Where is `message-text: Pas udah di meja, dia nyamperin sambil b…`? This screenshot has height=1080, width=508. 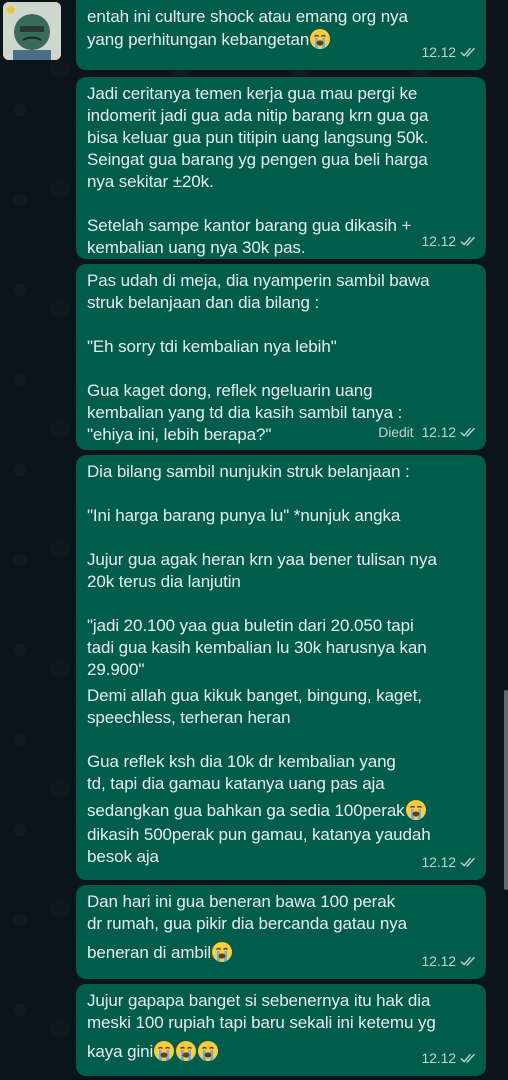
message-text: Pas udah di meja, dia nyamperin sambil b… is located at coordinates (258, 291).